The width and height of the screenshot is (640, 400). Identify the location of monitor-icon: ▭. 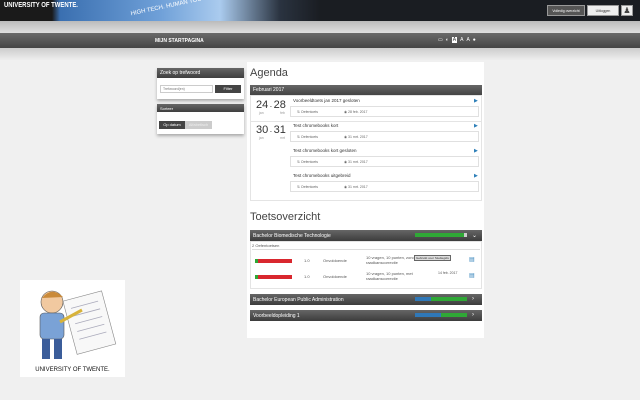
(440, 40).